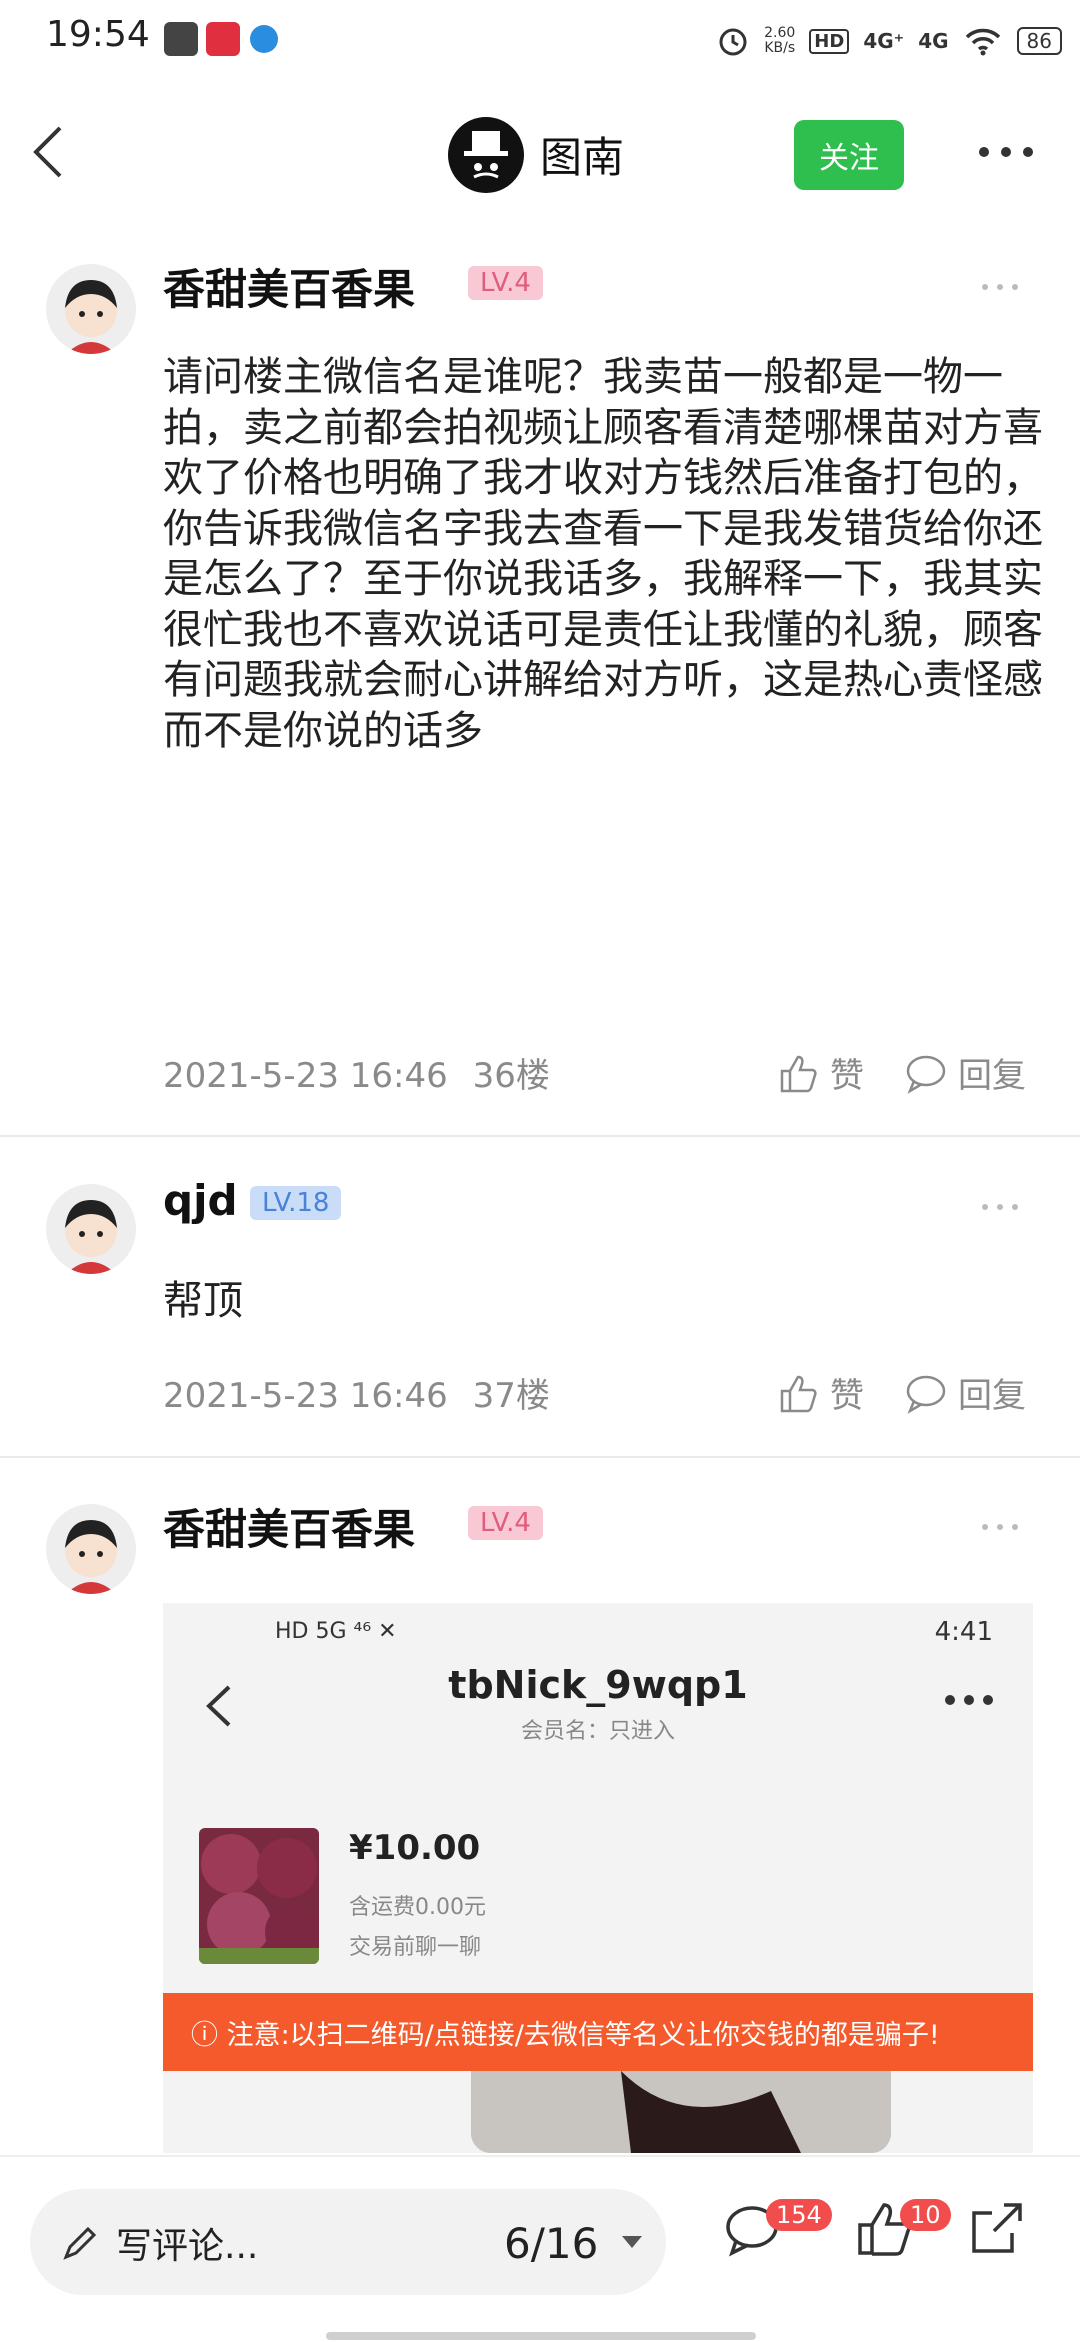 The image size is (1080, 2342). I want to click on video-frame-icon, so click(681, 2112).